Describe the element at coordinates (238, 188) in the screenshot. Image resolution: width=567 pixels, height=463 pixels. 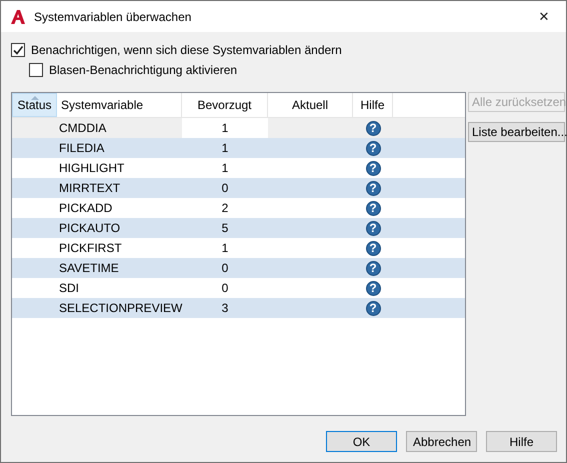
I see `table-row: MIRRTEXT 0 ?` at that location.